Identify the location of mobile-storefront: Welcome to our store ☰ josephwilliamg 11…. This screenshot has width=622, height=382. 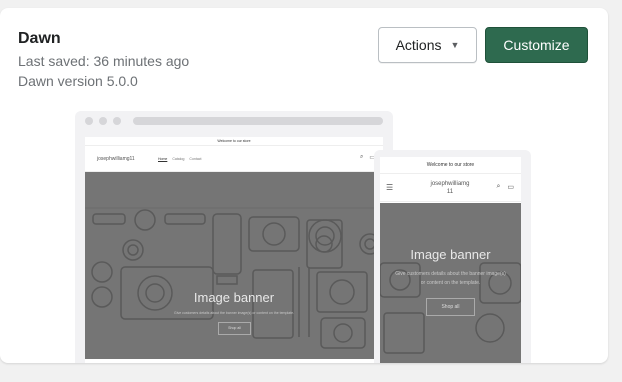
(450, 260).